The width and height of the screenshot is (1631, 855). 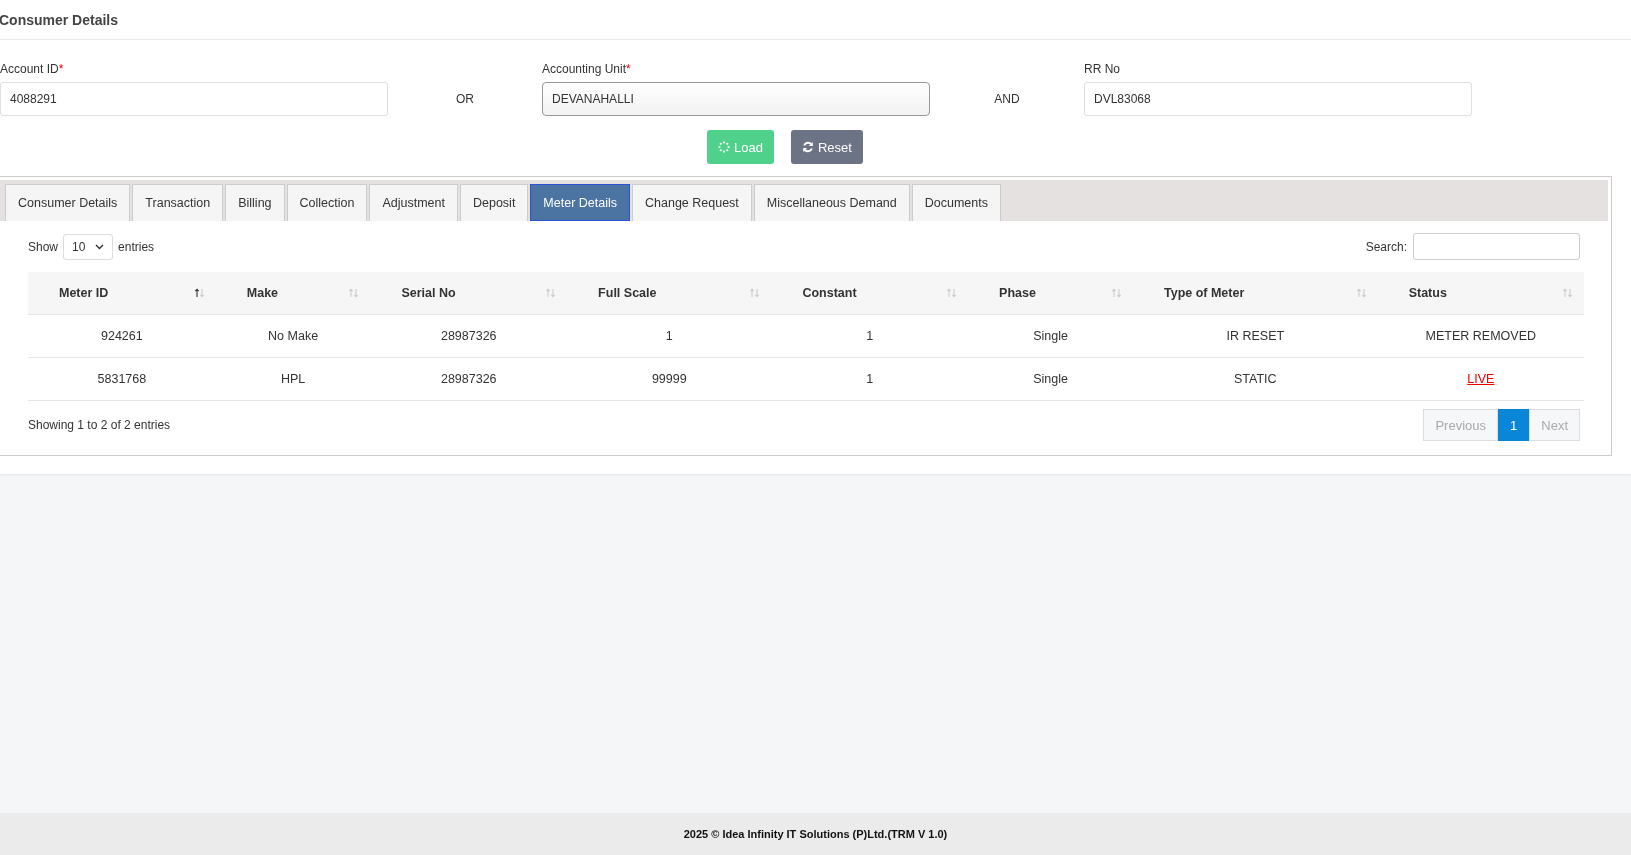 I want to click on tab: Miscellaneous Demand, so click(x=831, y=202).